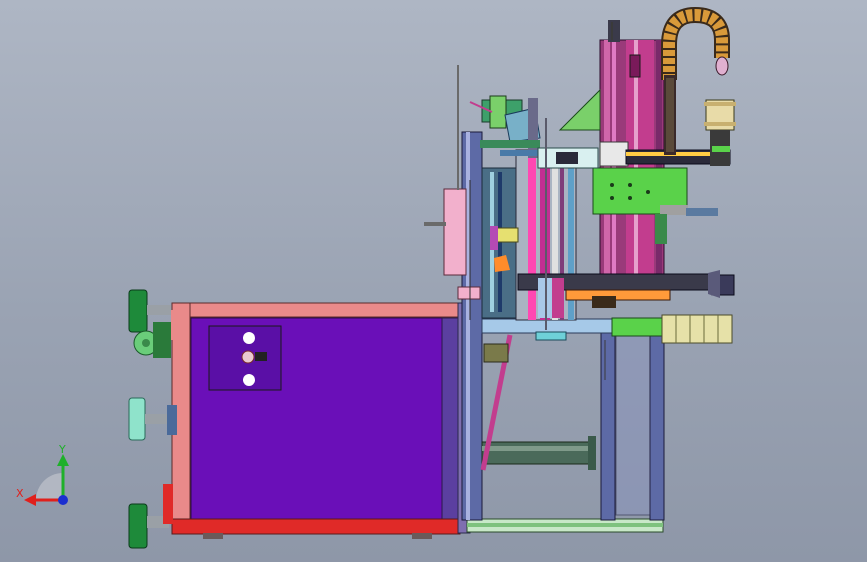  I want to click on triad-z-axis-icon, so click(63, 500).